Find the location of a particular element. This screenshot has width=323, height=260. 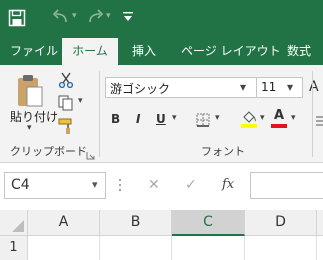

save-icon is located at coordinates (17, 18).